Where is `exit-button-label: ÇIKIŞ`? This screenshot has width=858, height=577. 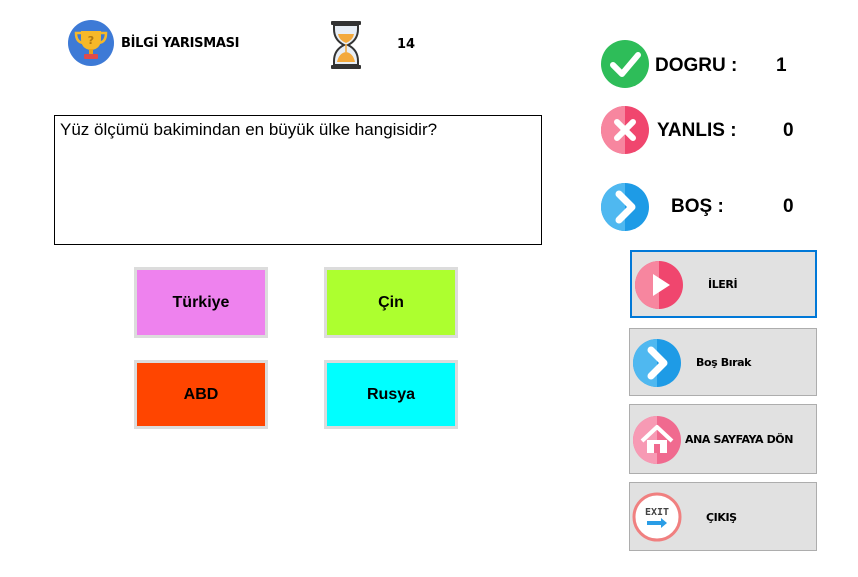 exit-button-label: ÇIKIŞ is located at coordinates (721, 517).